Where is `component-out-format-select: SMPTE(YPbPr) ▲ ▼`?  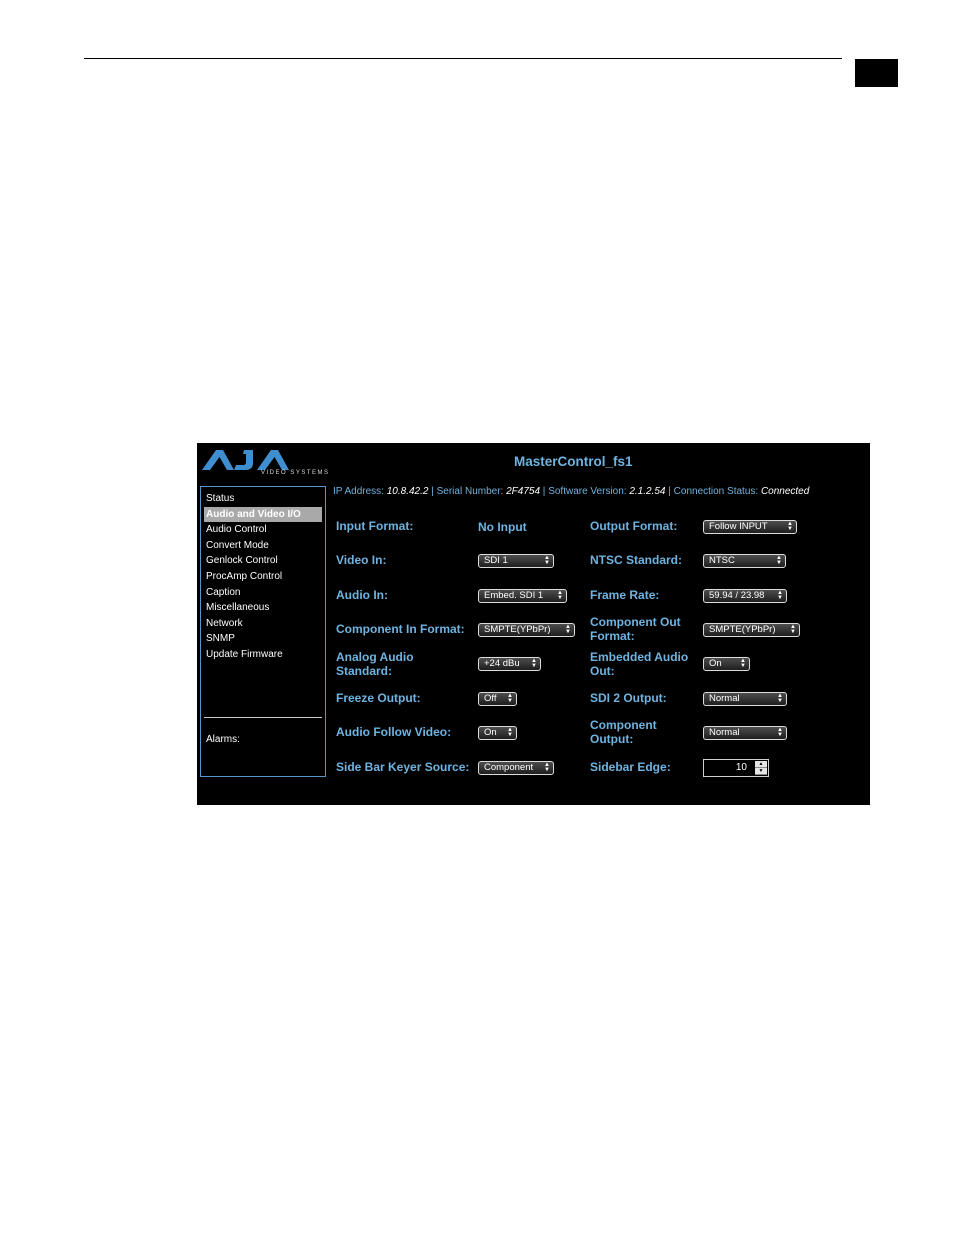
component-out-format-select: SMPTE(YPbPr) ▲ ▼ is located at coordinates (751, 630).